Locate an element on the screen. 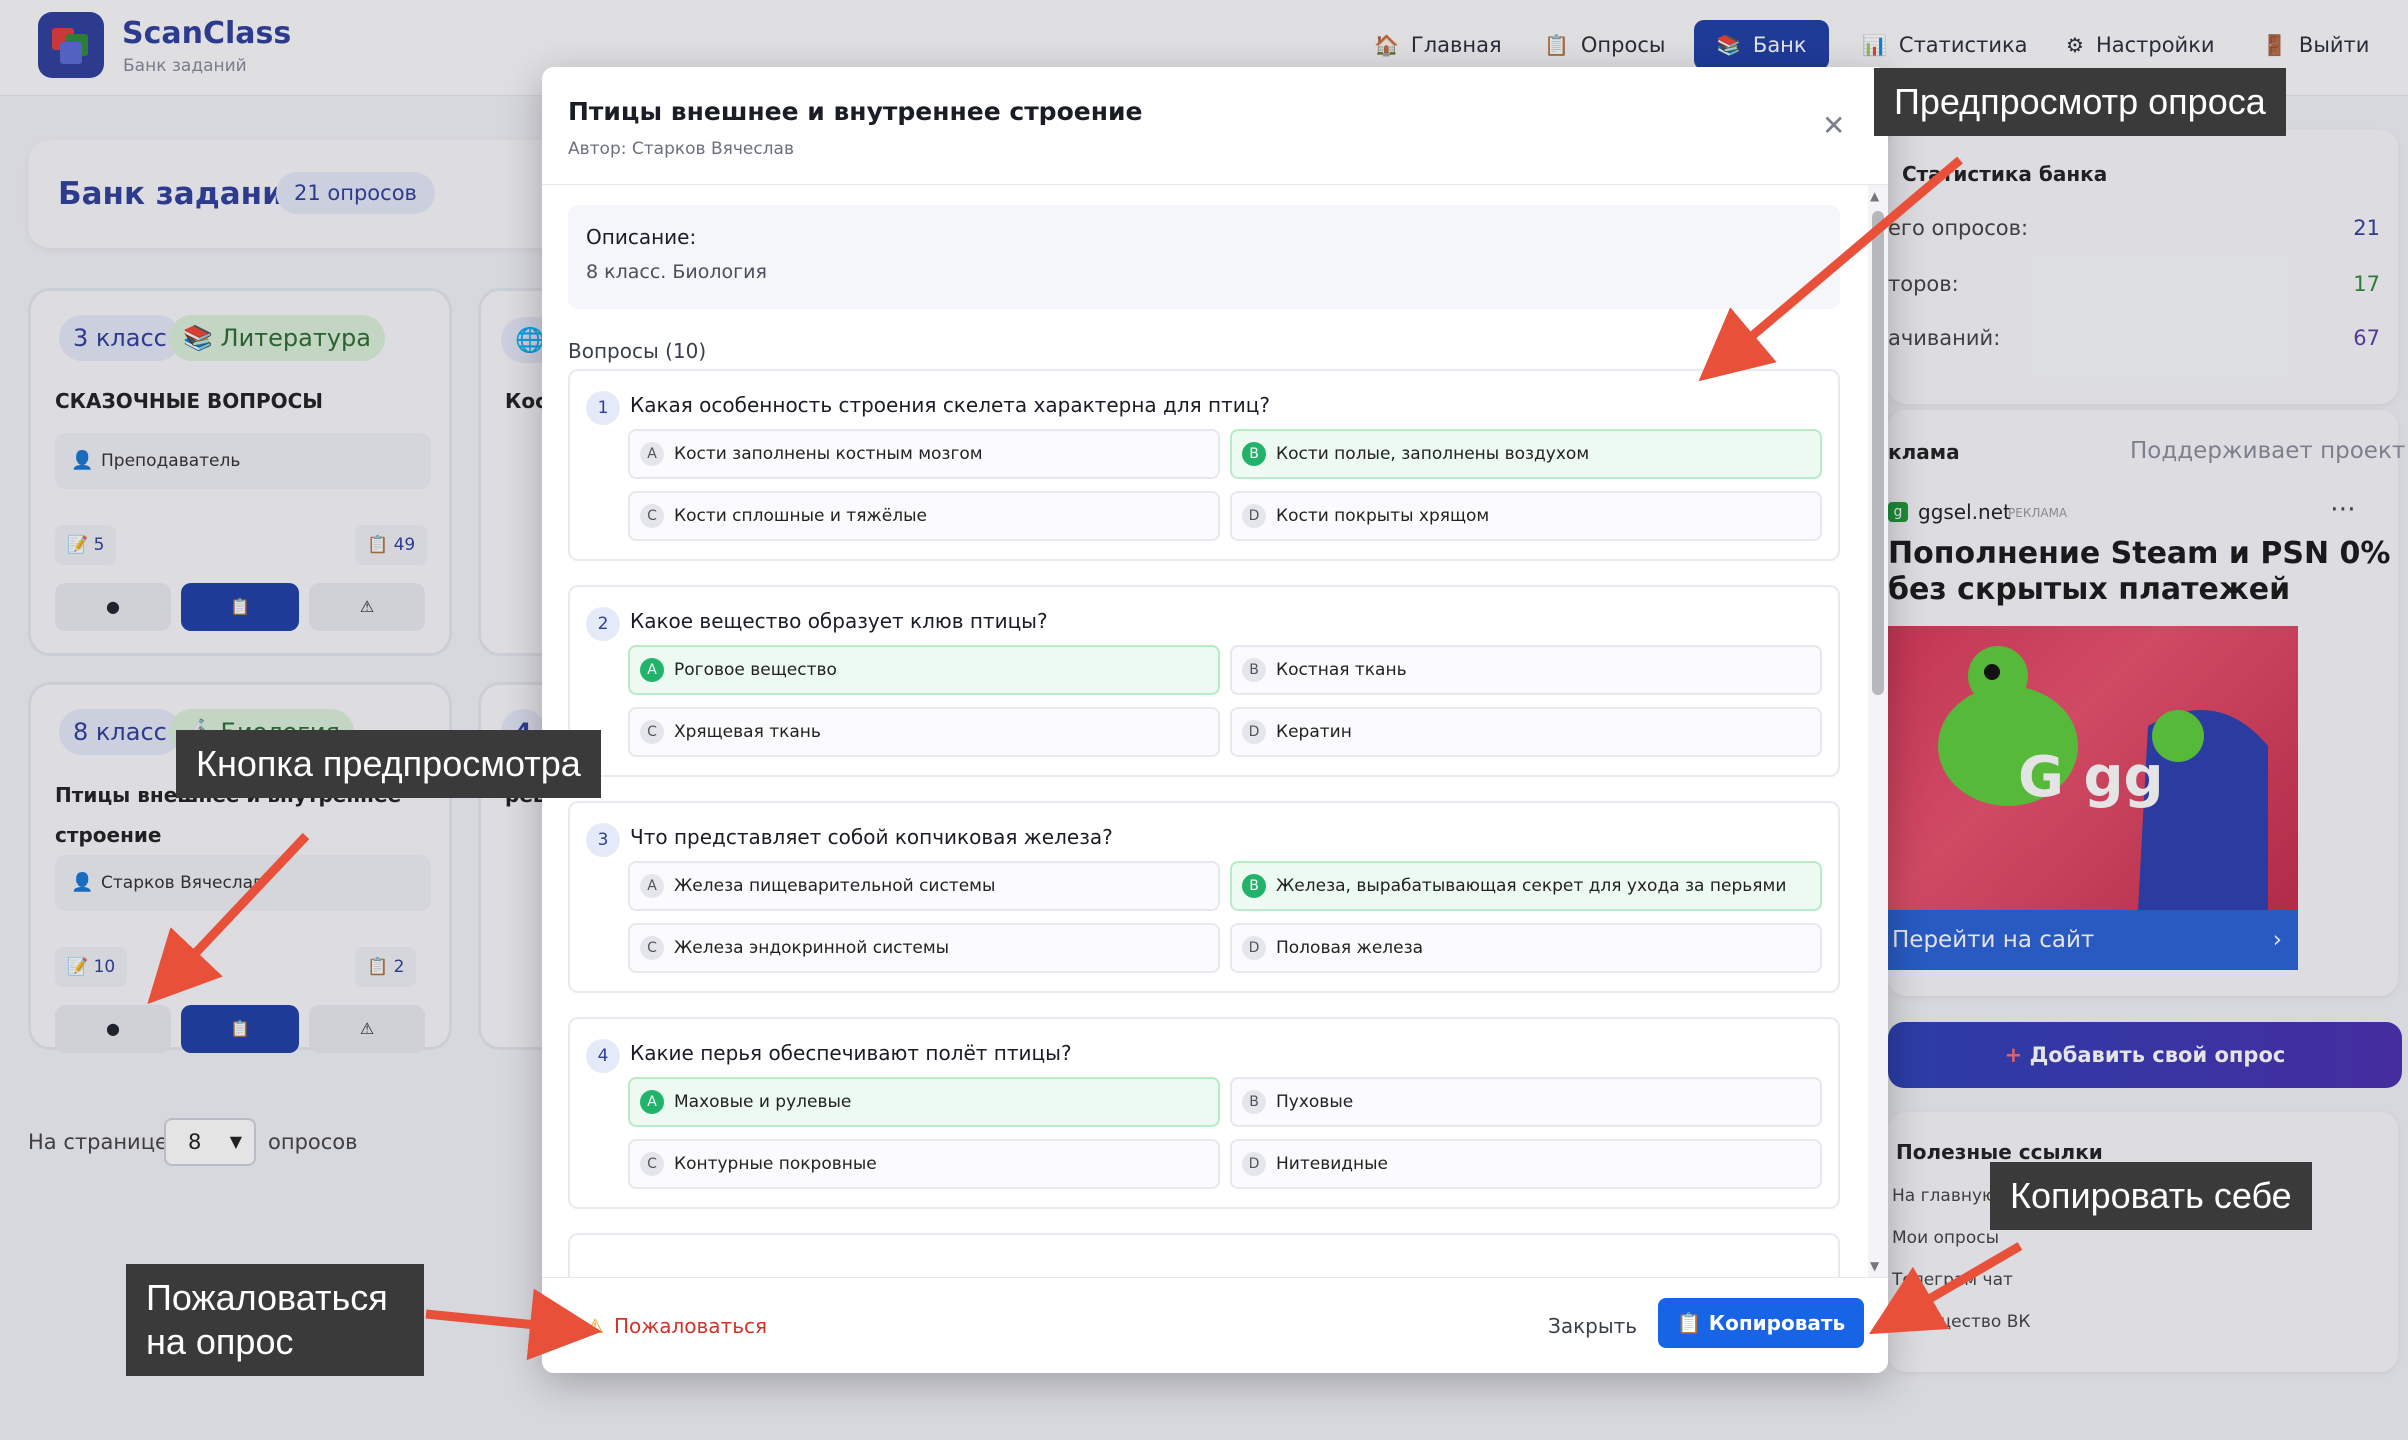  annotation-report: Пожаловаться на опрос is located at coordinates (275, 1320).